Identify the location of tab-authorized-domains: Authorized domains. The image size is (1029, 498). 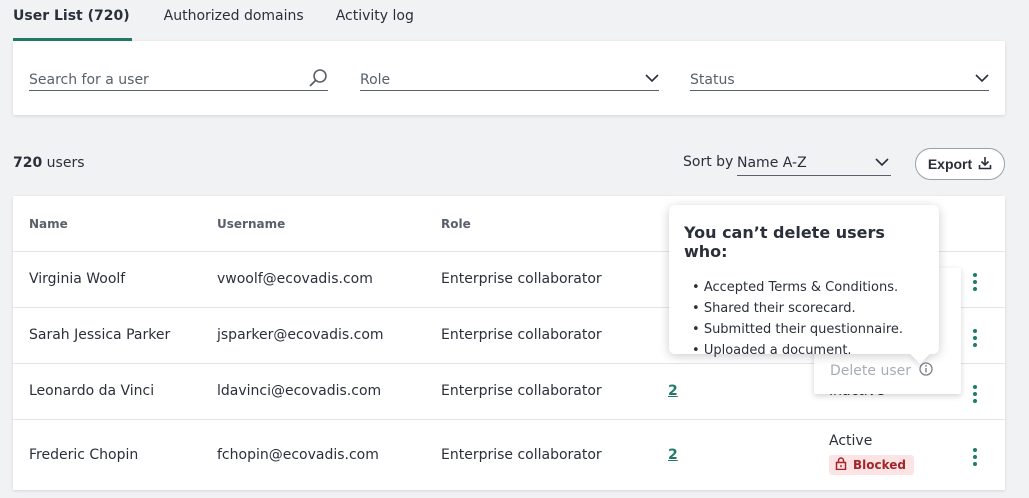
(234, 20).